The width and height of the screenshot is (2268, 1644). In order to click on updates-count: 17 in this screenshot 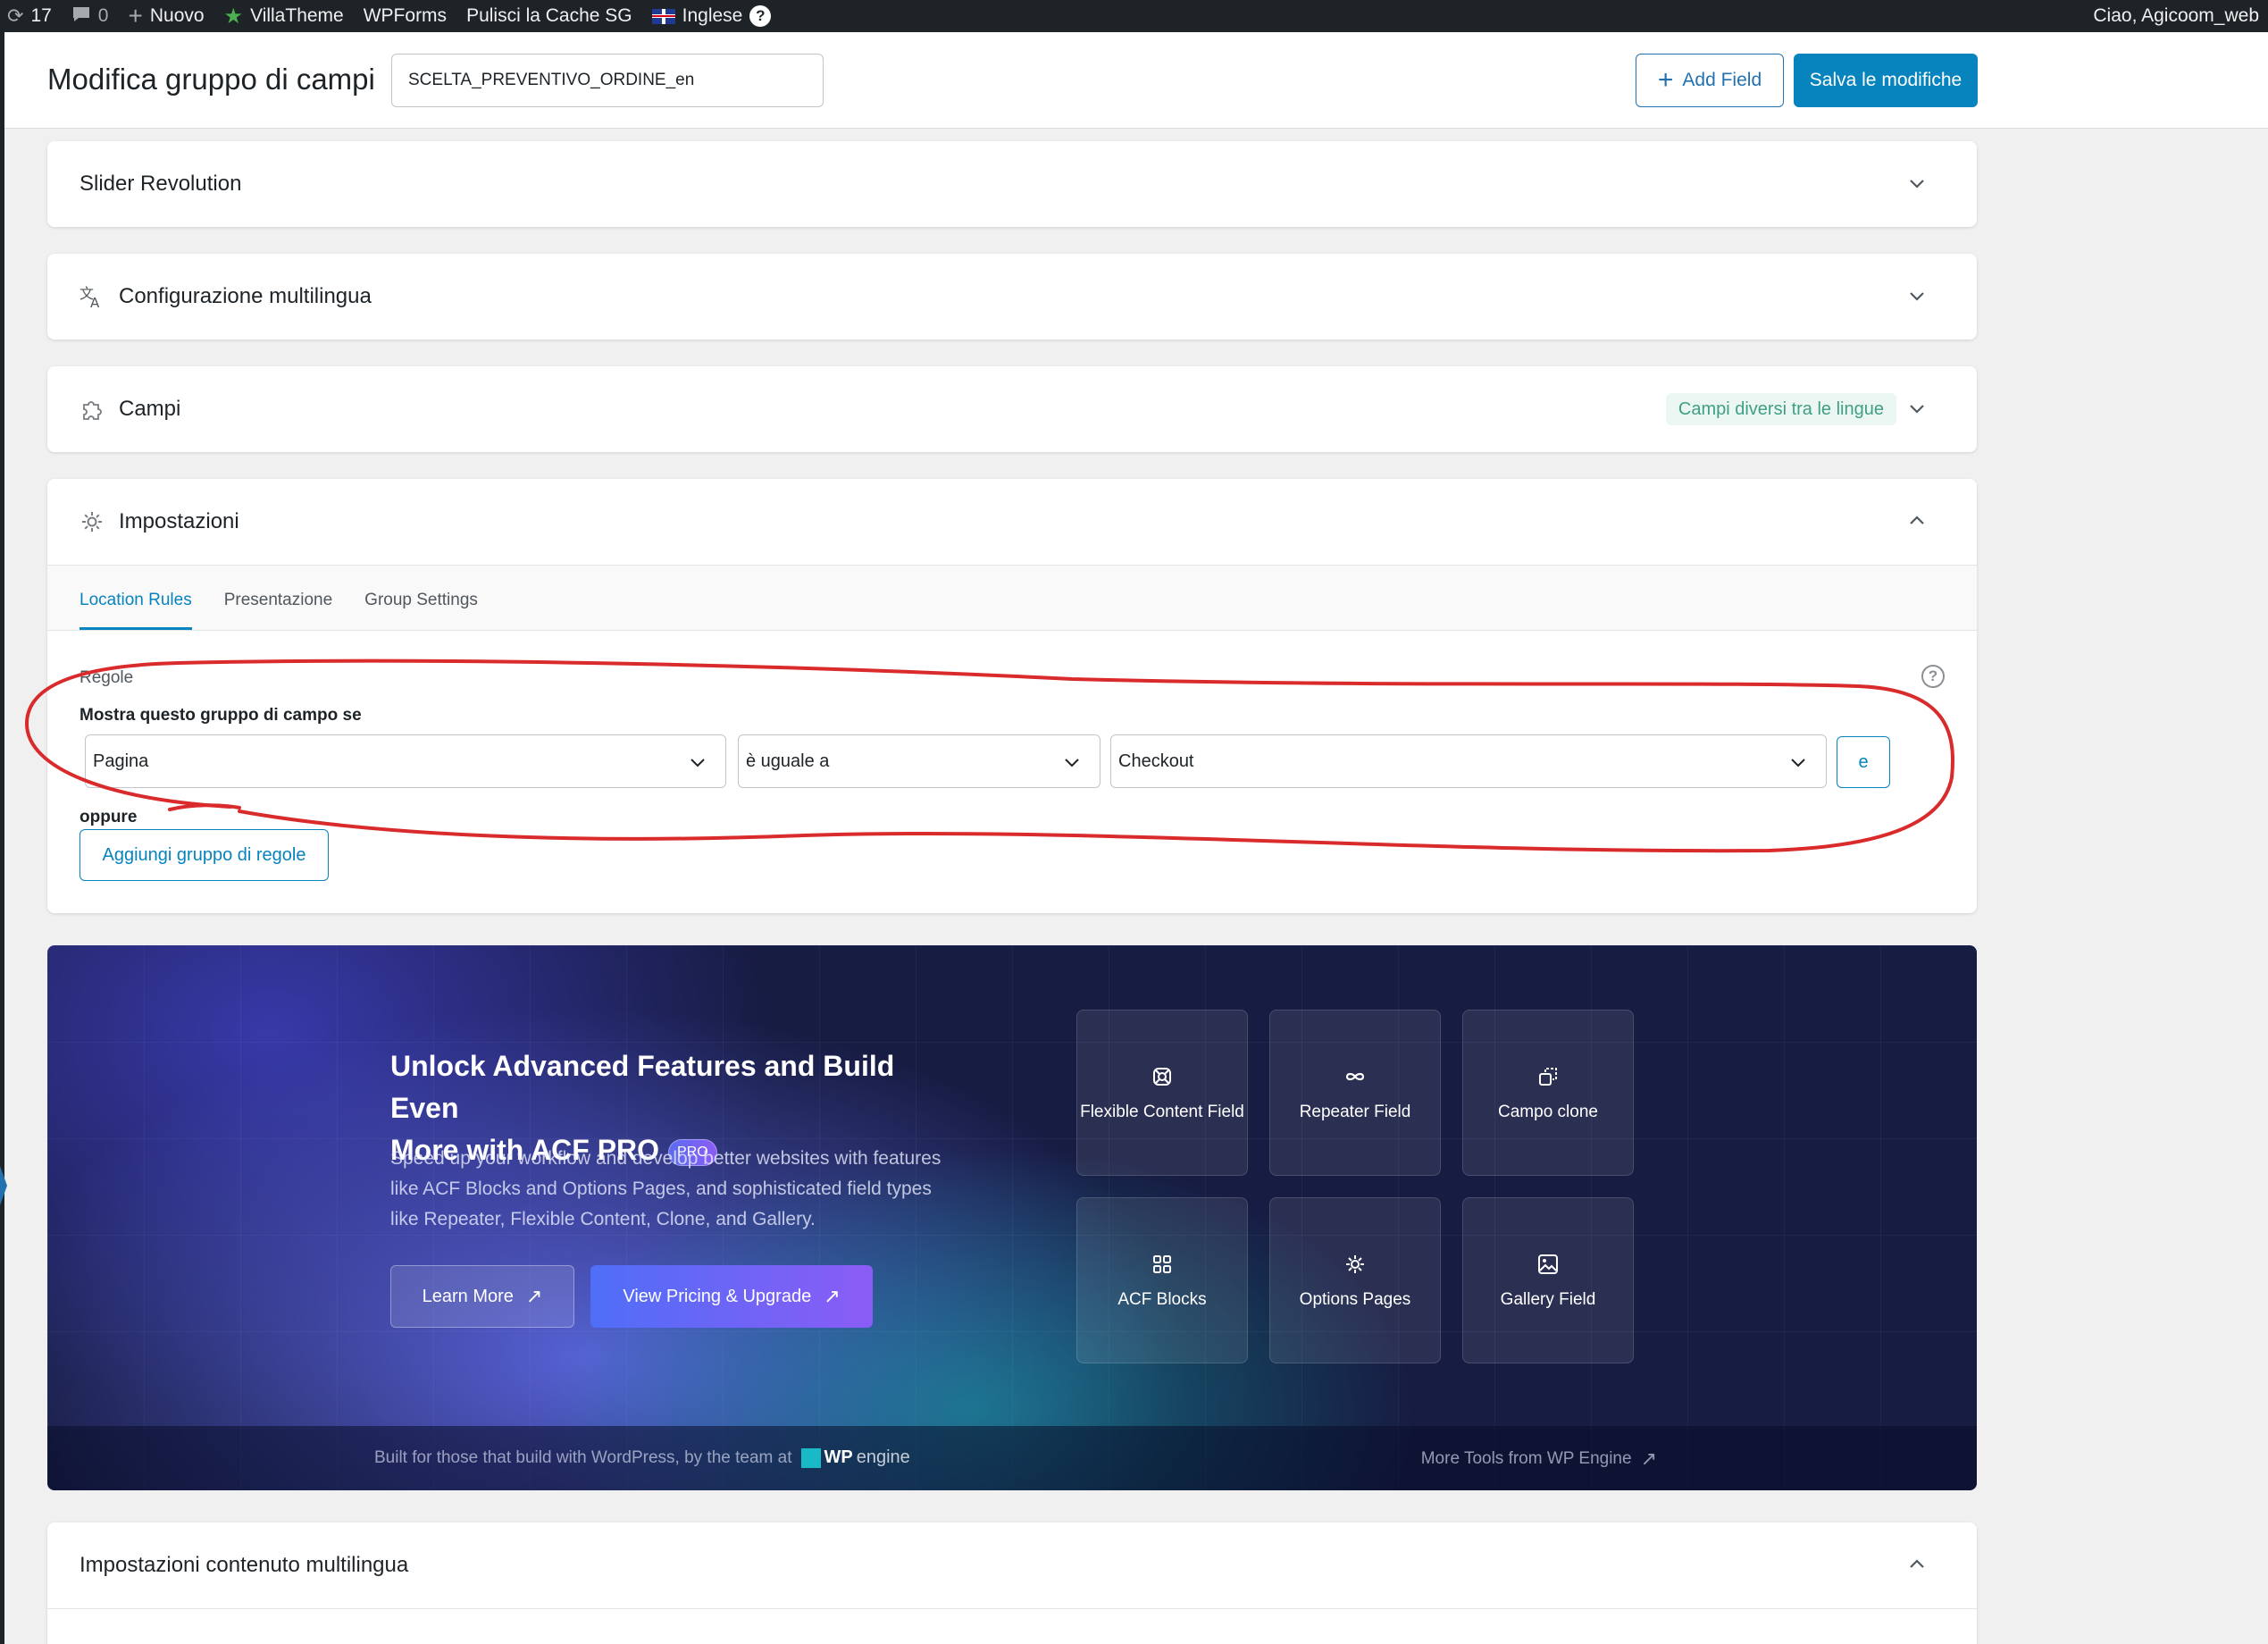, I will do `click(41, 15)`.